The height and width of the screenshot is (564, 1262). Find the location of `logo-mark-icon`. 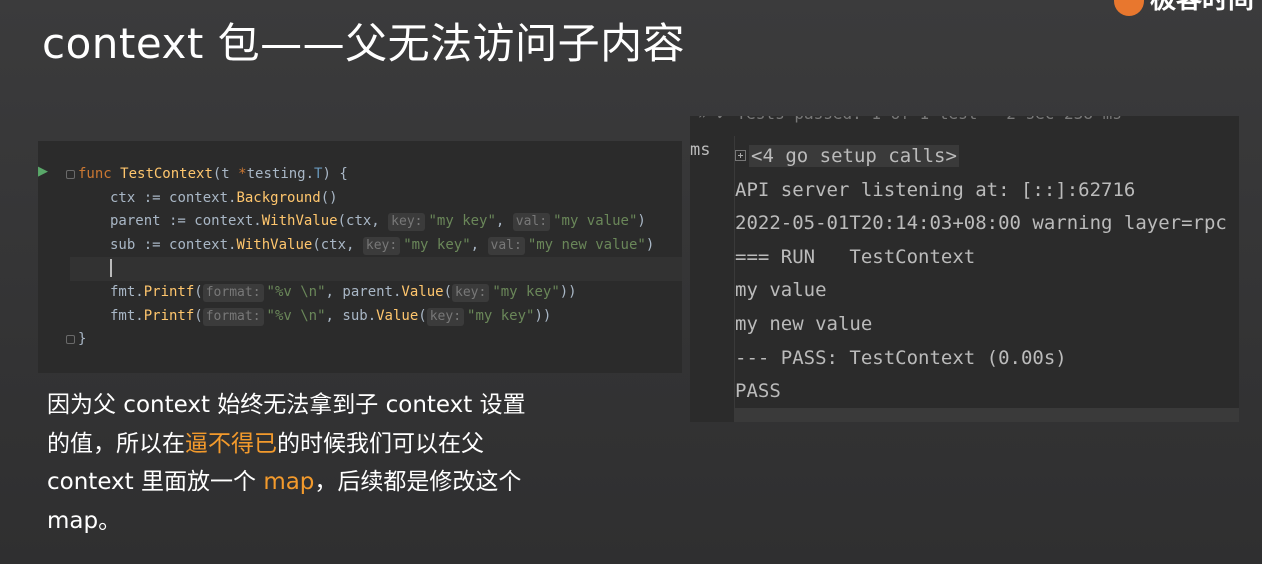

logo-mark-icon is located at coordinates (1128, 8).